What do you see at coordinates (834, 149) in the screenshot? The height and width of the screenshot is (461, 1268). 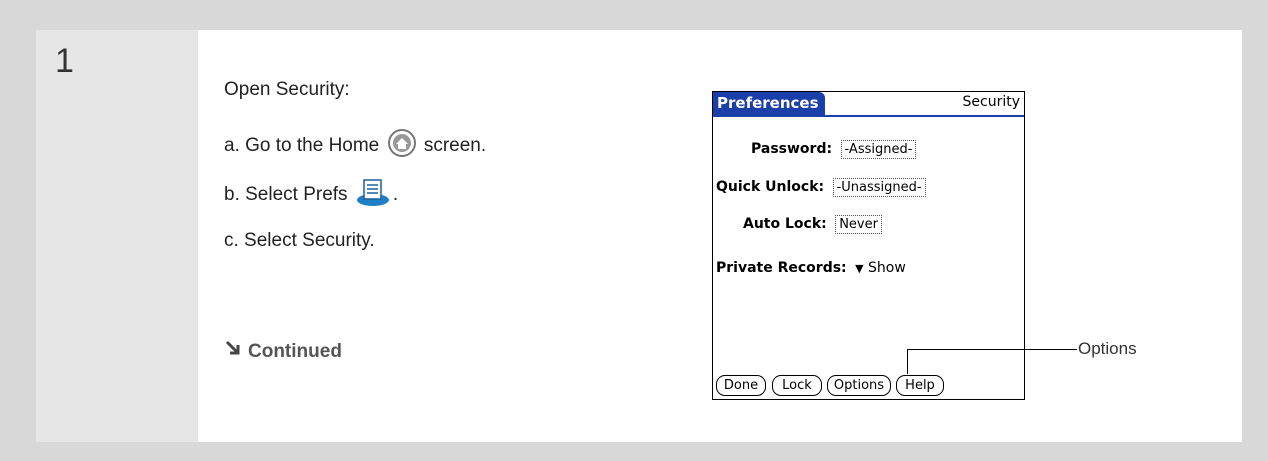 I see `password-row: Password: -Assigned-` at bounding box center [834, 149].